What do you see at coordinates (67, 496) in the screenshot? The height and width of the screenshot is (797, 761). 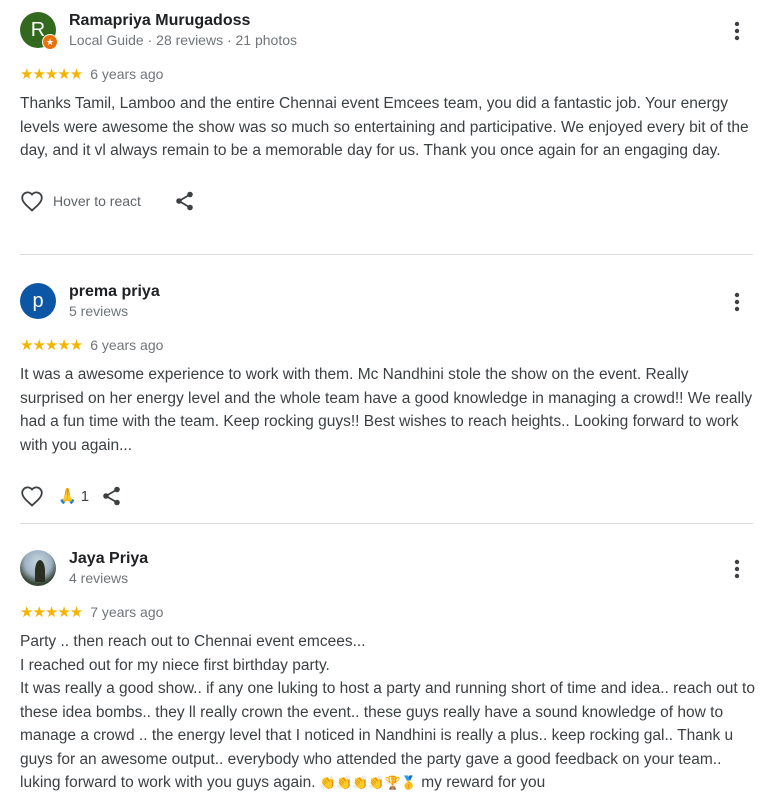 I see `praying-hands-icon: 🙏` at bounding box center [67, 496].